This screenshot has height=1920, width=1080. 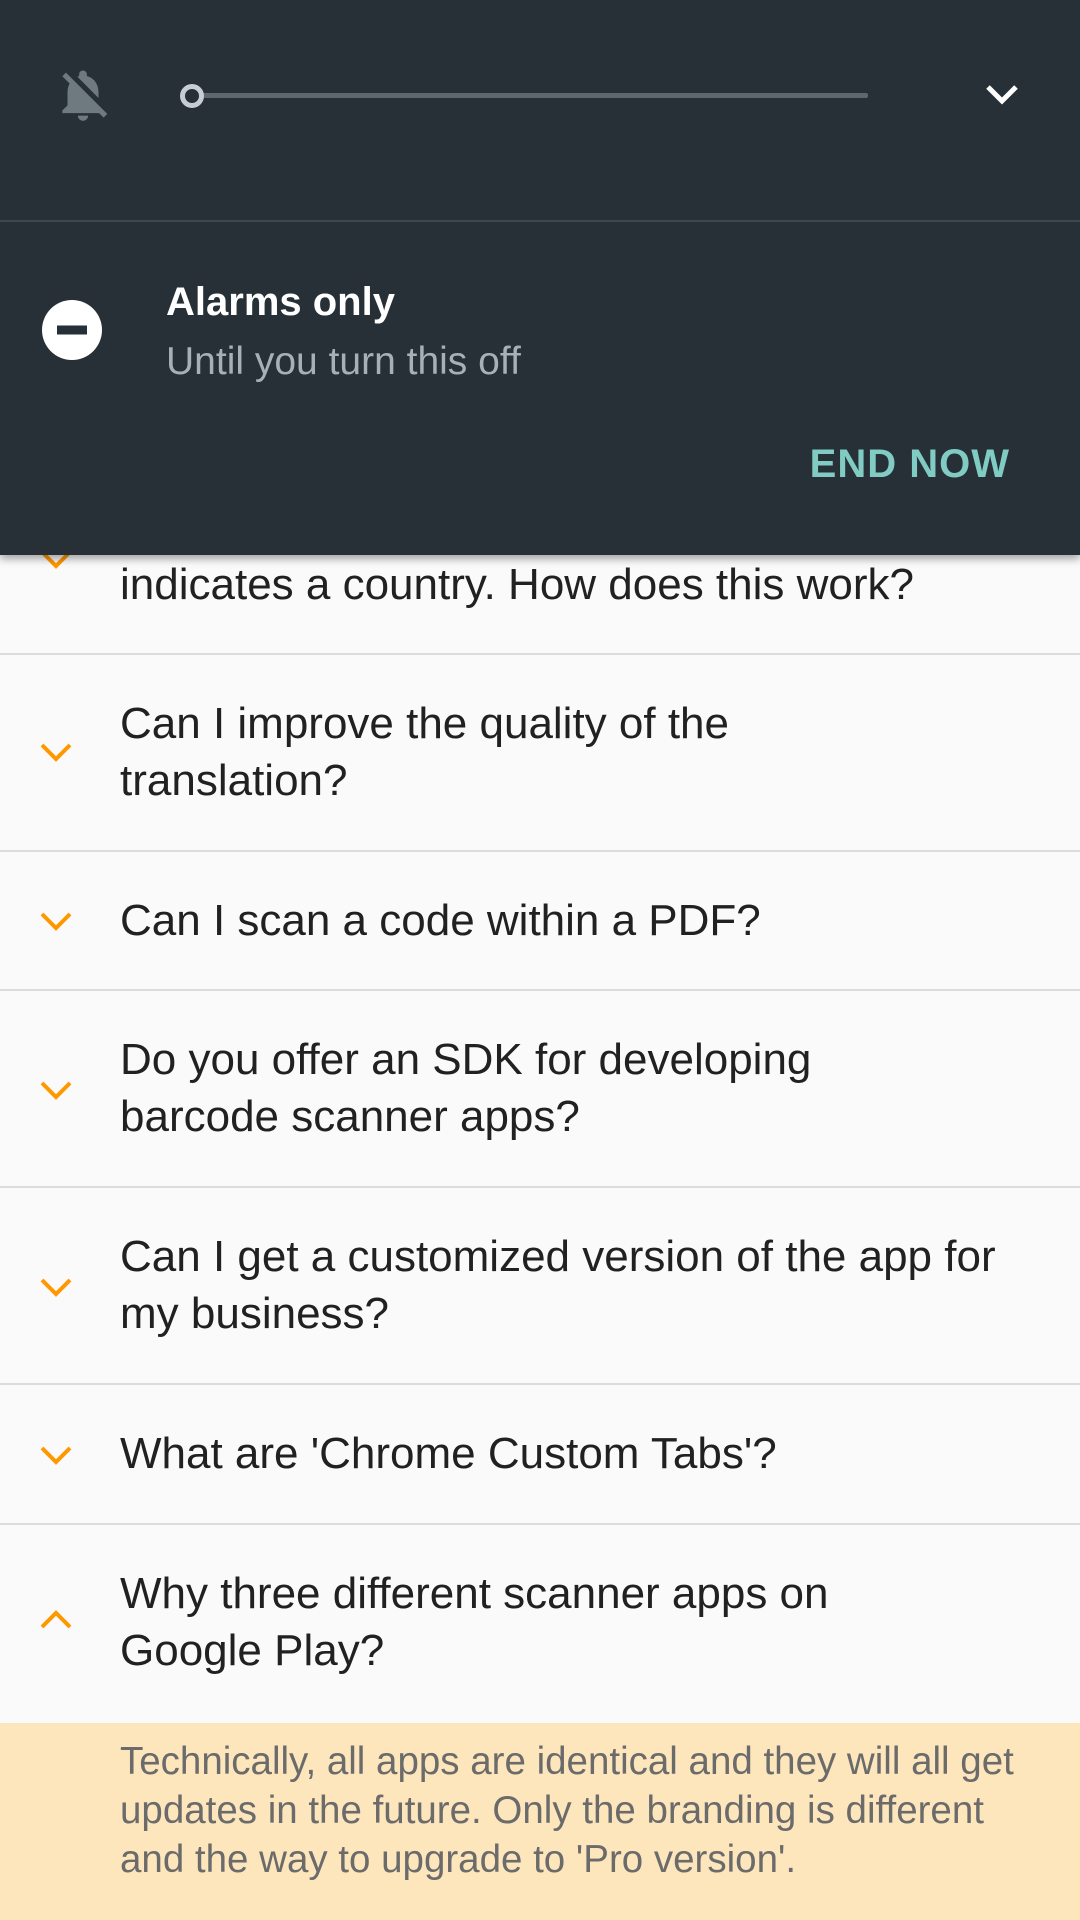 I want to click on volume-slider-track, so click(x=534, y=95).